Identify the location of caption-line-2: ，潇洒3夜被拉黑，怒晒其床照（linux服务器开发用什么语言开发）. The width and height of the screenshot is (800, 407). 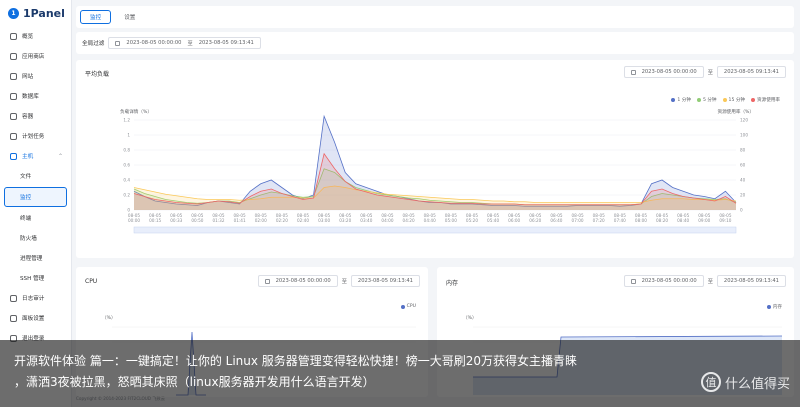
(194, 382).